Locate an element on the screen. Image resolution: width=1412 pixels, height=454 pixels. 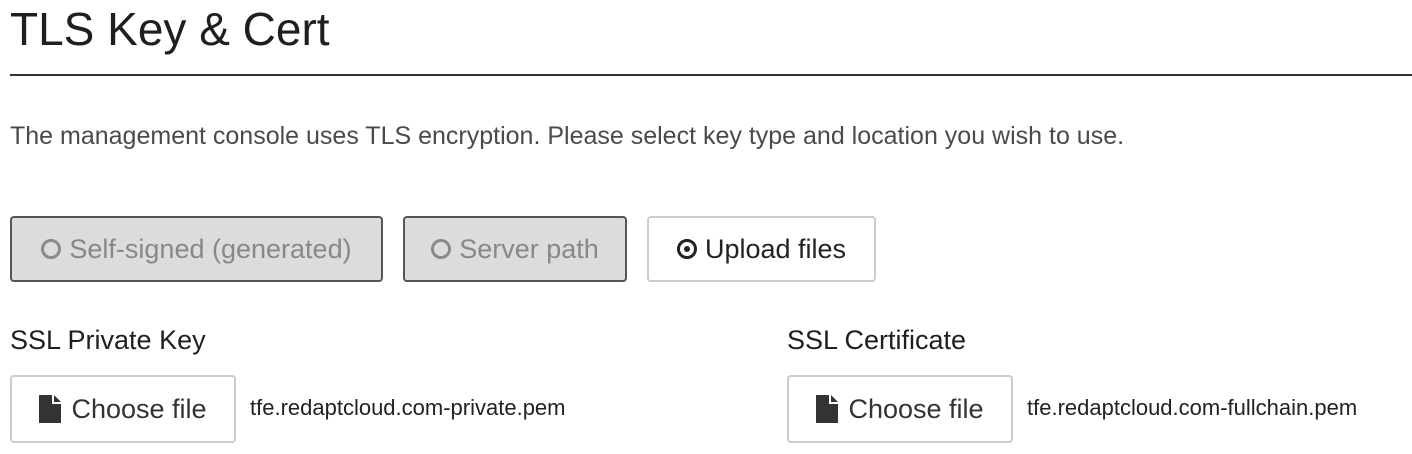
certificate-choose-file-label: Choose file is located at coordinates (916, 408).